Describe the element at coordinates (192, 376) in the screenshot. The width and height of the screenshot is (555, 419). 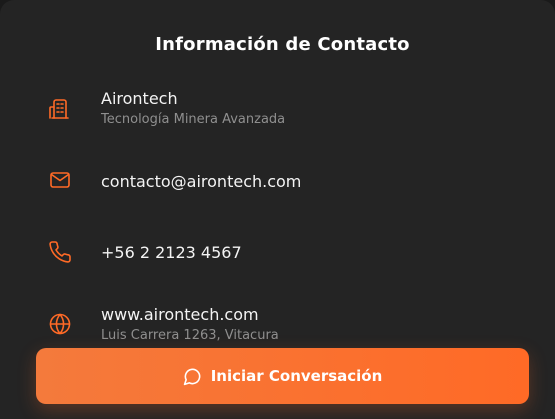
I see `chat-bubble-icon` at that location.